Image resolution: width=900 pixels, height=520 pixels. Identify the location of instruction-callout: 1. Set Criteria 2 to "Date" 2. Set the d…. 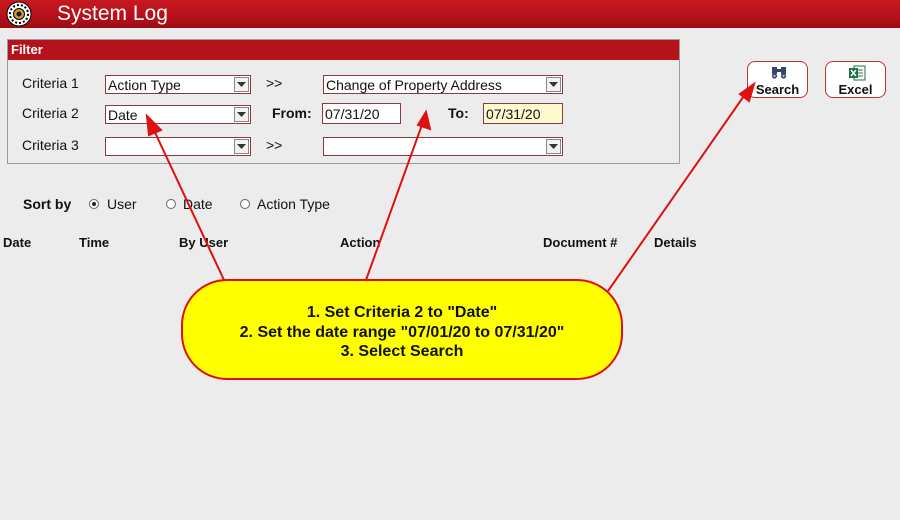
(402, 329).